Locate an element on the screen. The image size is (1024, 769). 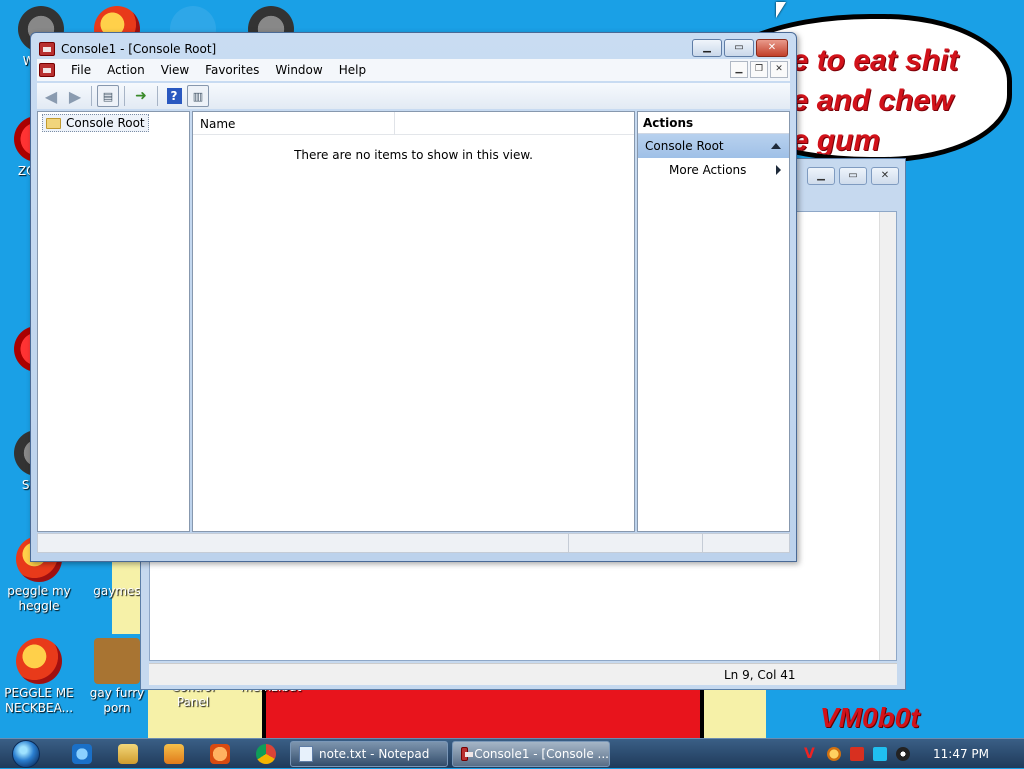
app-icon is located at coordinates (220, 754).